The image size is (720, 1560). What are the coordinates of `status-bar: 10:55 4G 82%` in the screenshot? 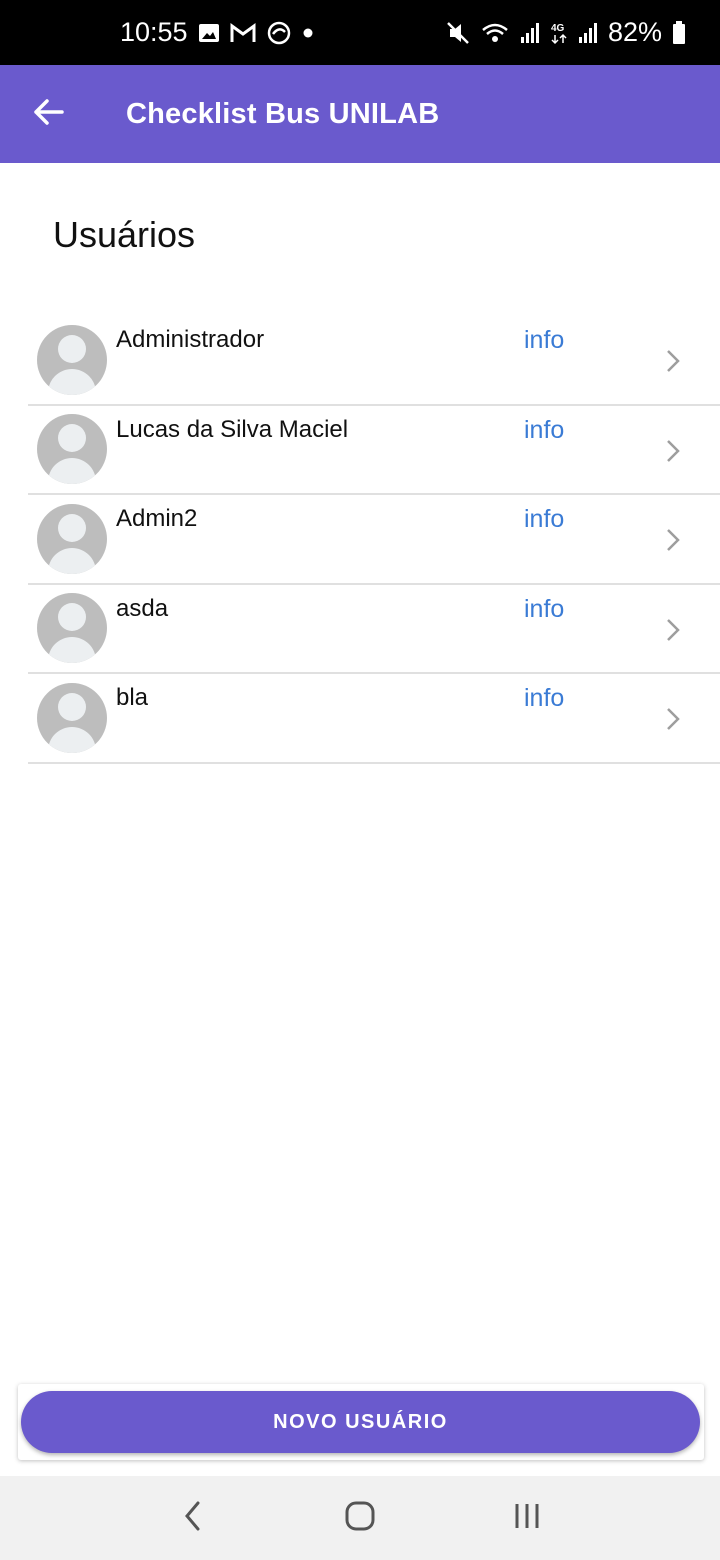 It's located at (360, 32).